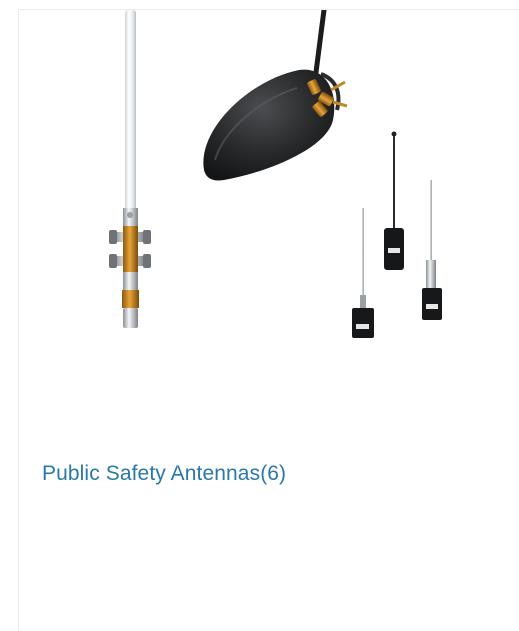 The height and width of the screenshot is (631, 519). I want to click on puck-antenna, so click(275, 95).